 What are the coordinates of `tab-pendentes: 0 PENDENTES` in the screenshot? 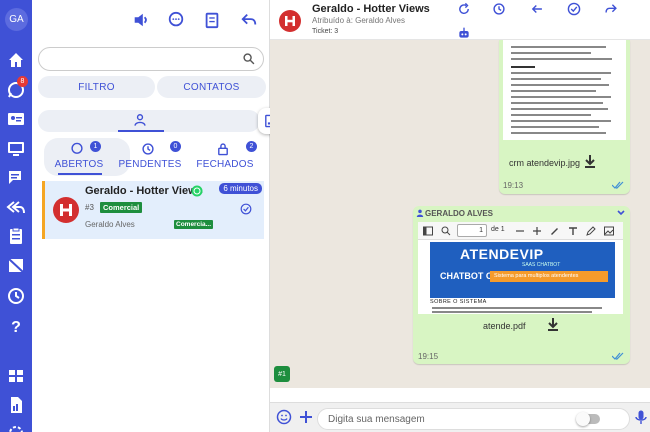 It's located at (150, 157).